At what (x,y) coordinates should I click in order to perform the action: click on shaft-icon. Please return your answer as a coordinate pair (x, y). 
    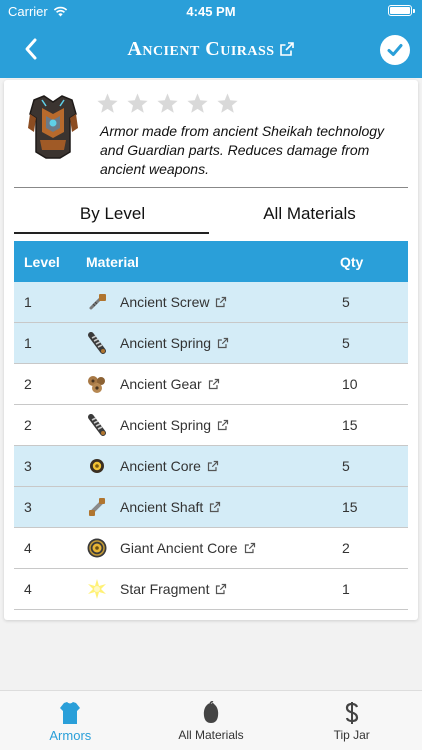
    Looking at the image, I should click on (97, 507).